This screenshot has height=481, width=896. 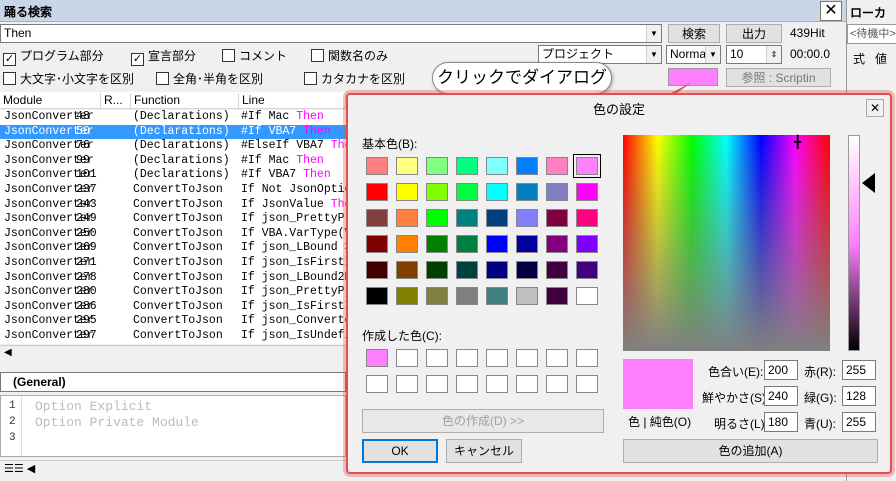 I want to click on funcname-checkbox: 関数名のみ, so click(x=349, y=55).